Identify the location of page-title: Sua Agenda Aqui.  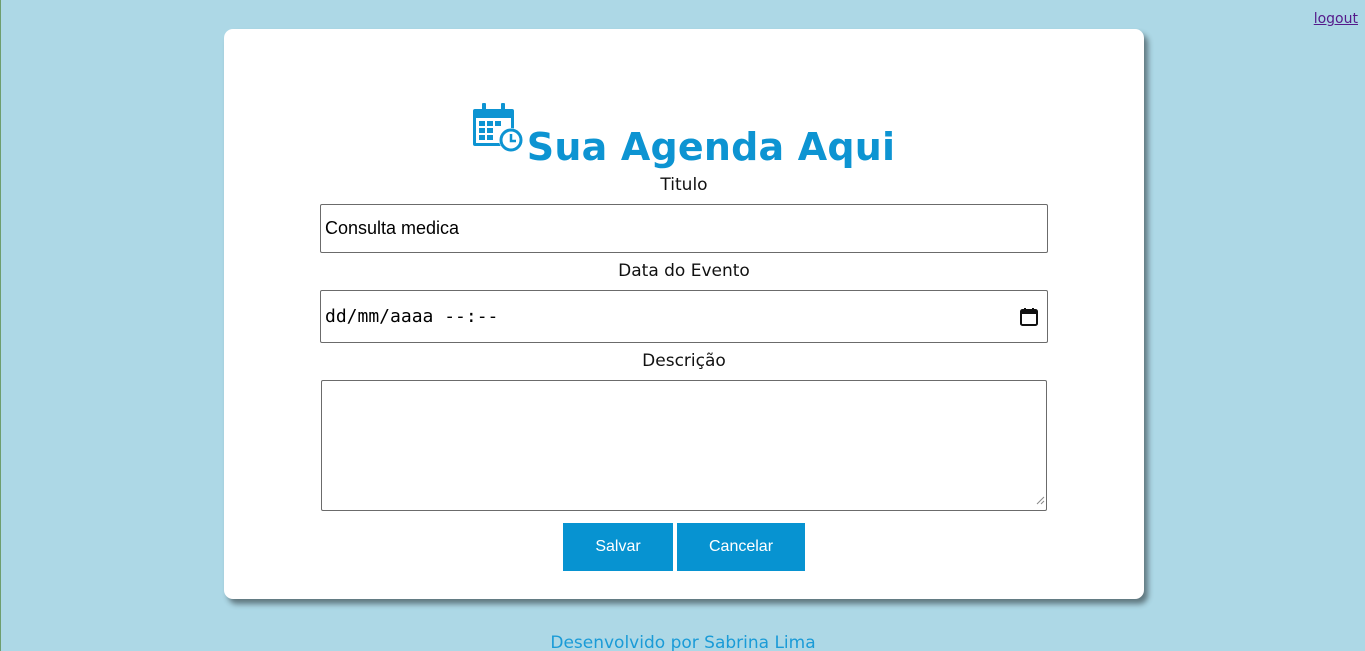
(711, 147).